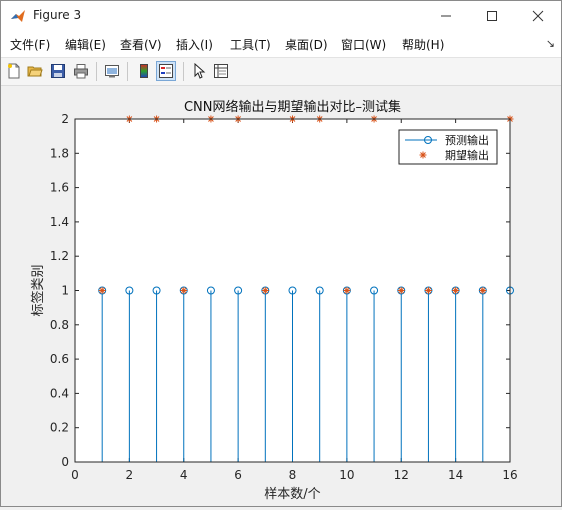 The width and height of the screenshot is (562, 510). I want to click on pointer-icon, so click(200, 71).